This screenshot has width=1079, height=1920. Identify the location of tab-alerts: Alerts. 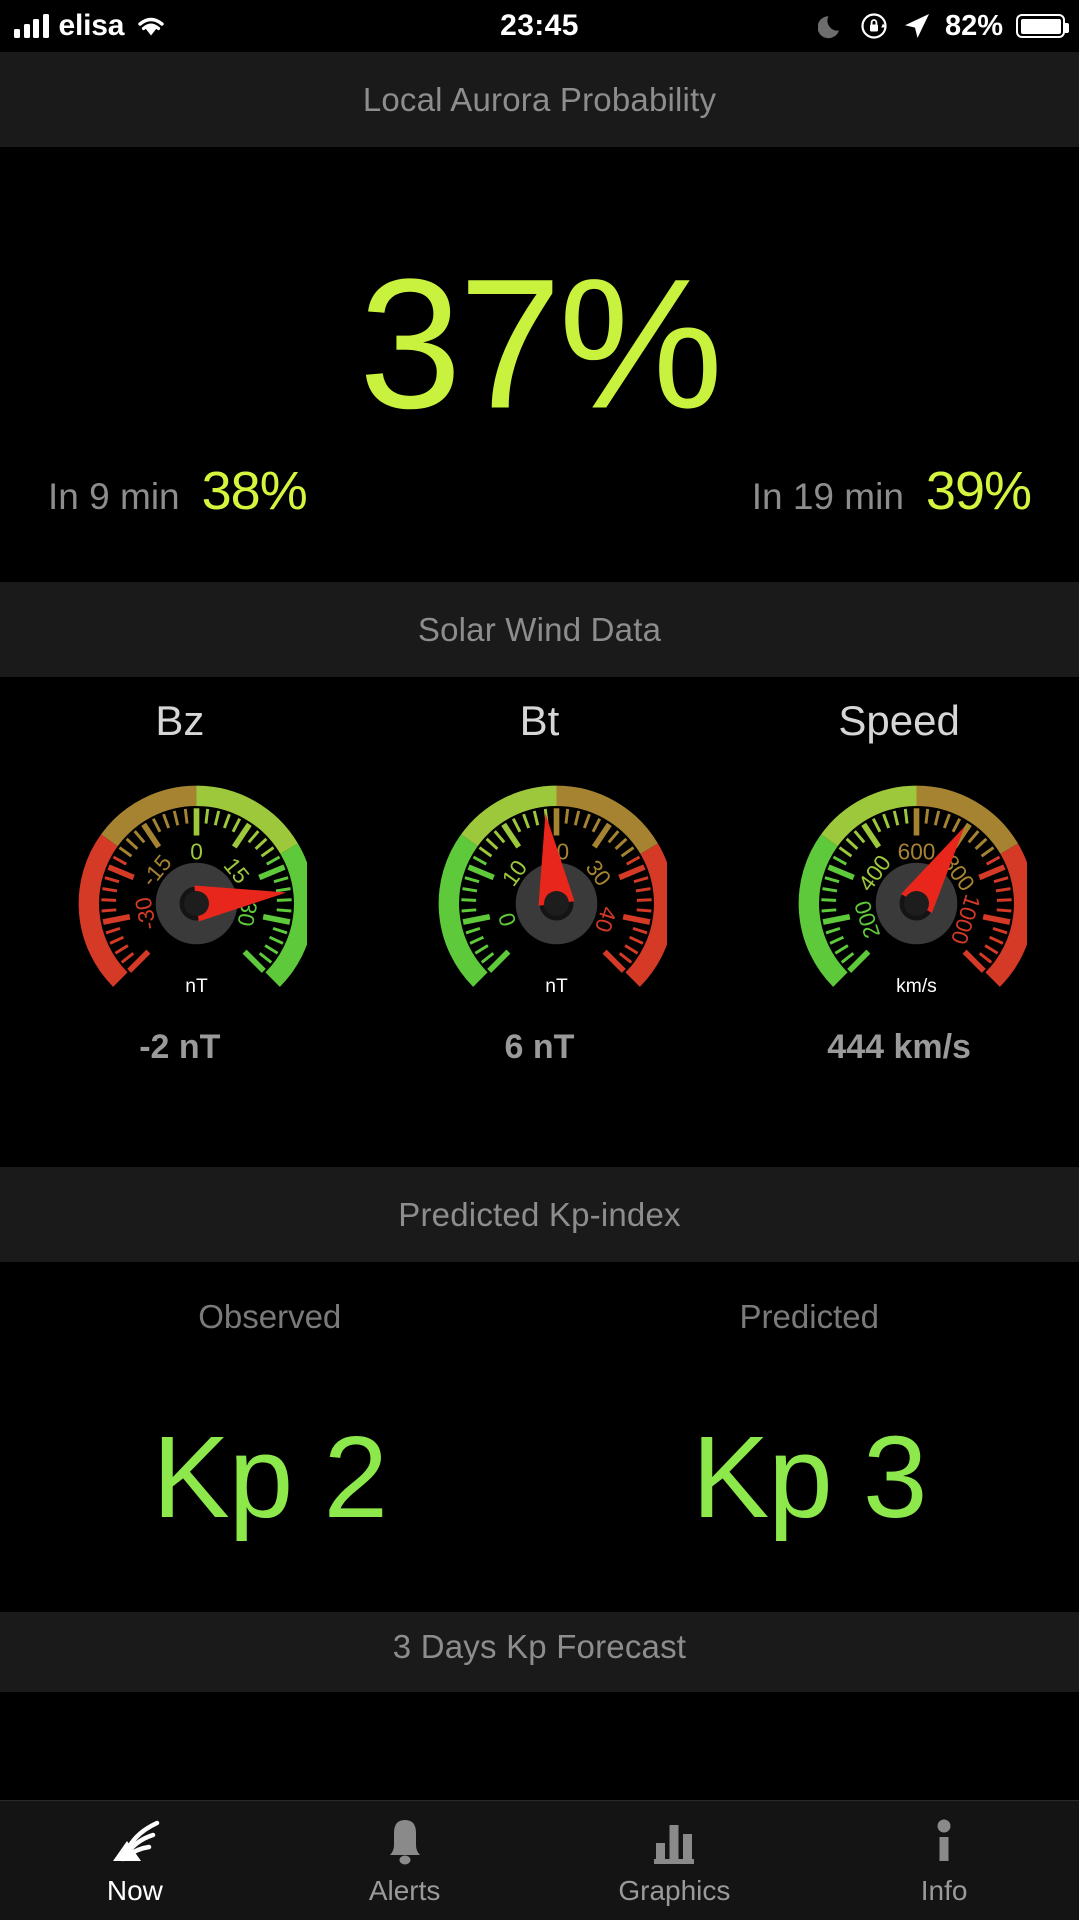
(405, 1861).